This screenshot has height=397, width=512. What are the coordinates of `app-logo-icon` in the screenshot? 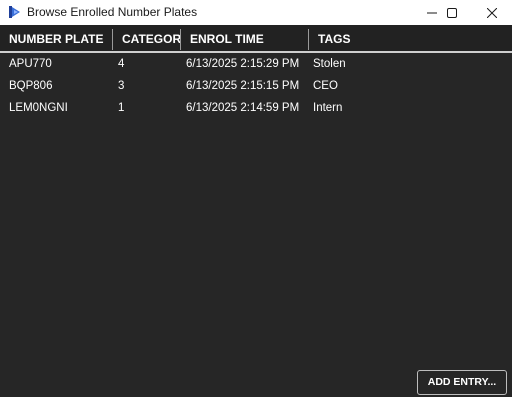 It's located at (14, 12).